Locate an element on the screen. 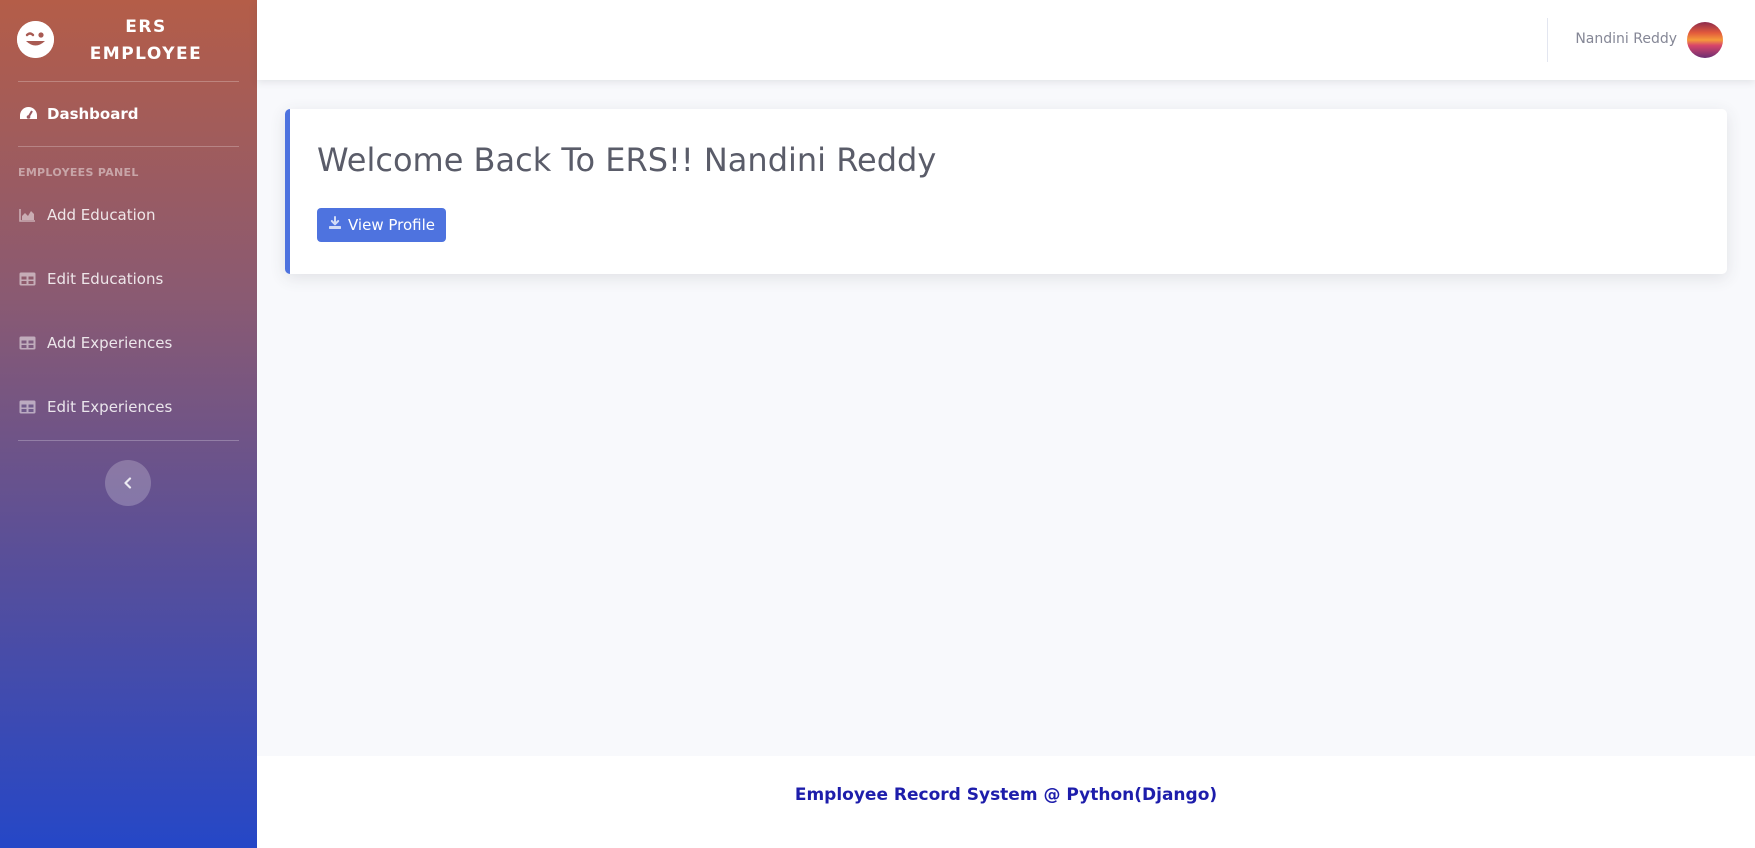  sidebar-item-add-experiences: Add Experiences is located at coordinates (128, 343).